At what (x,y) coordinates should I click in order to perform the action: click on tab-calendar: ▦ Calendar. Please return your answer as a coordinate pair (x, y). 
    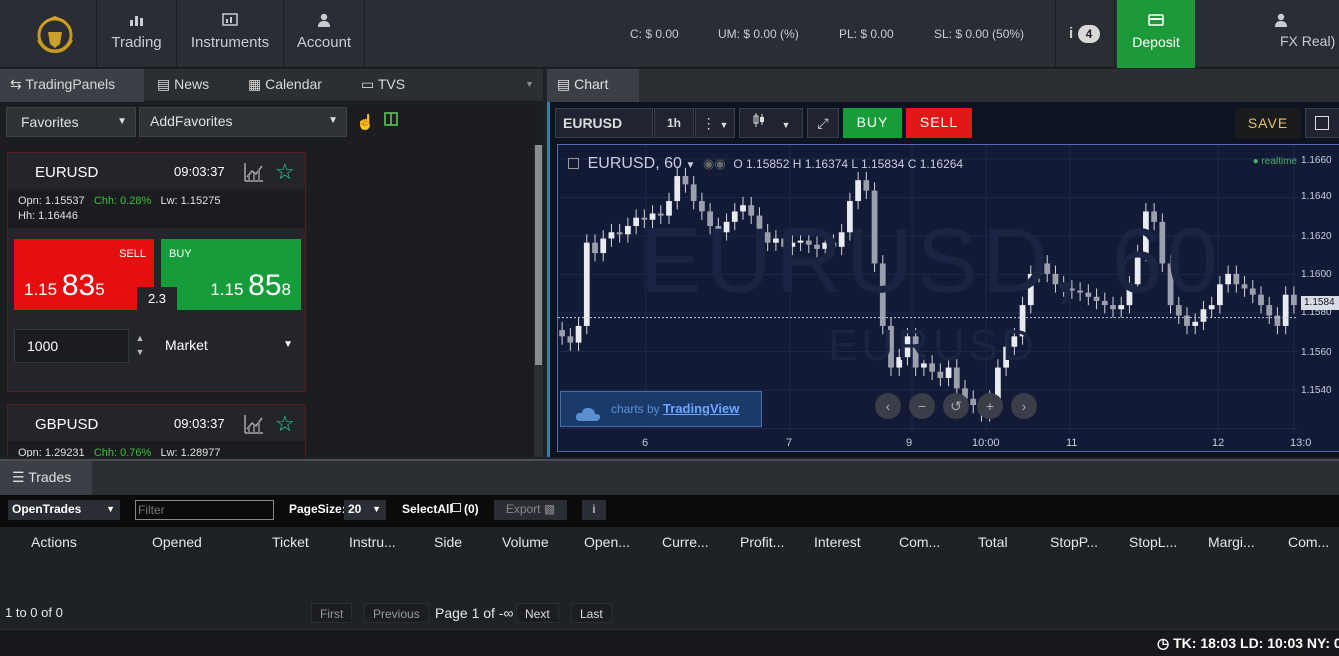
    Looking at the image, I should click on (285, 85).